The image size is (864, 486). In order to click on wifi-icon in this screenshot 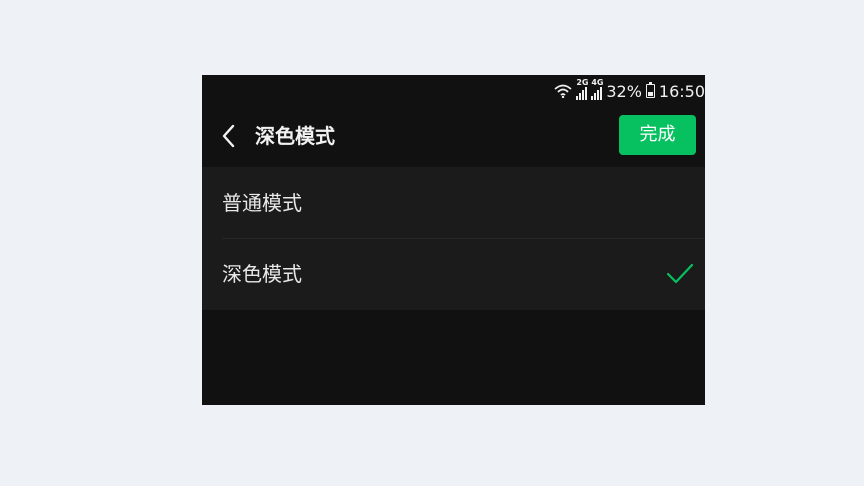, I will do `click(563, 91)`.